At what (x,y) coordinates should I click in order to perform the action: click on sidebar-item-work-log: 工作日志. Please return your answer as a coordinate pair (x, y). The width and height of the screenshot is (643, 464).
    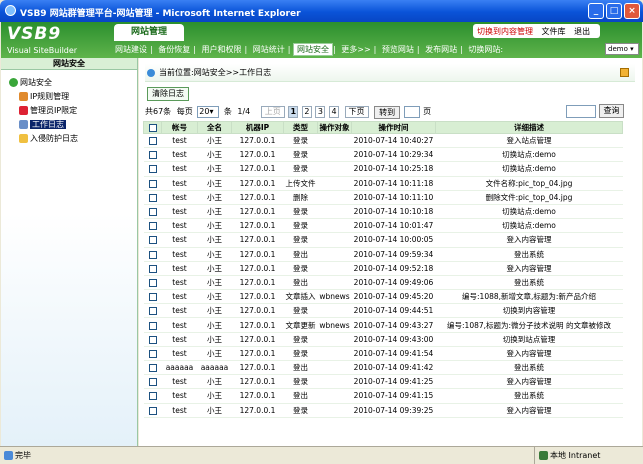
    Looking at the image, I should click on (73, 125).